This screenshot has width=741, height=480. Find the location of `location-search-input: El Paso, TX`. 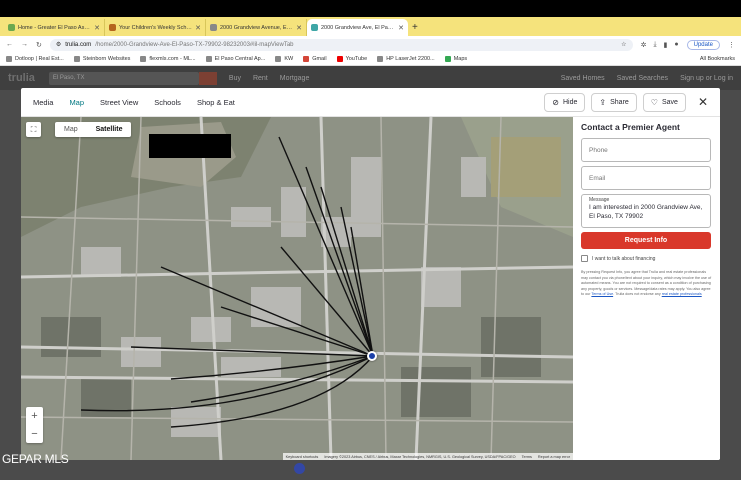

location-search-input: El Paso, TX is located at coordinates (132, 78).